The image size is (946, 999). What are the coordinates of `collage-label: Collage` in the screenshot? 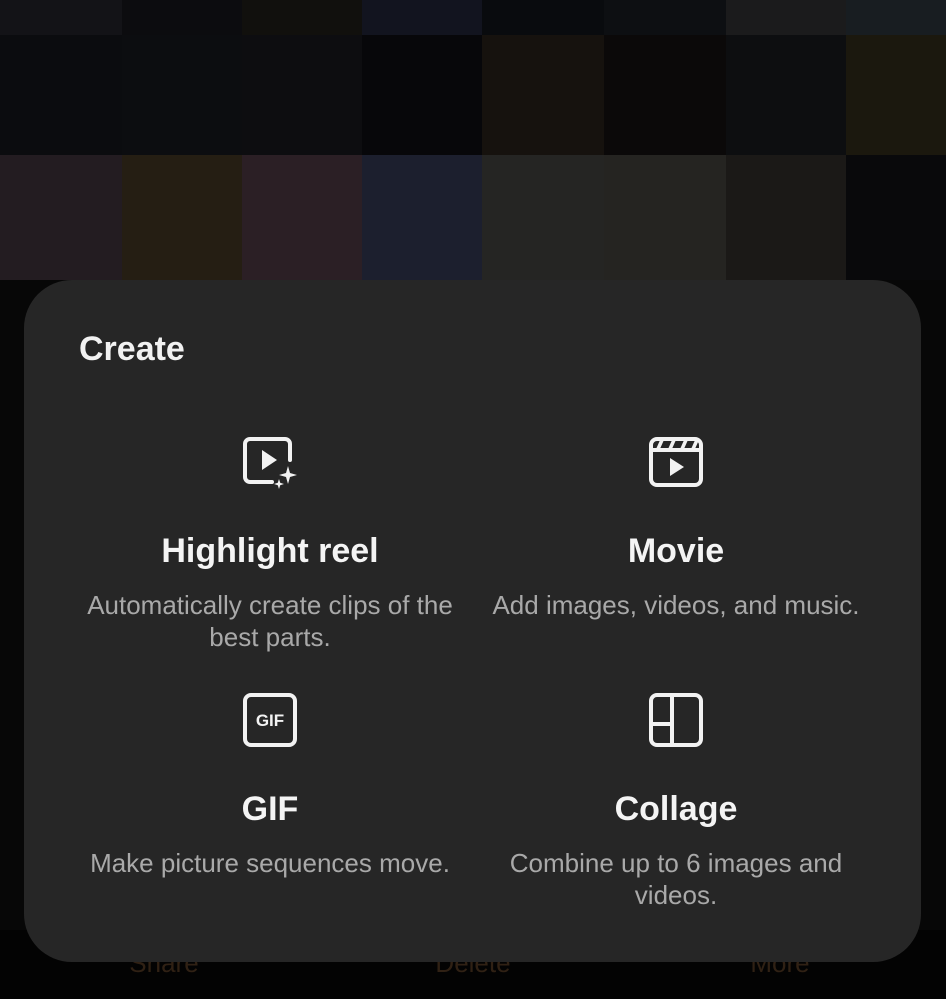 It's located at (676, 809).